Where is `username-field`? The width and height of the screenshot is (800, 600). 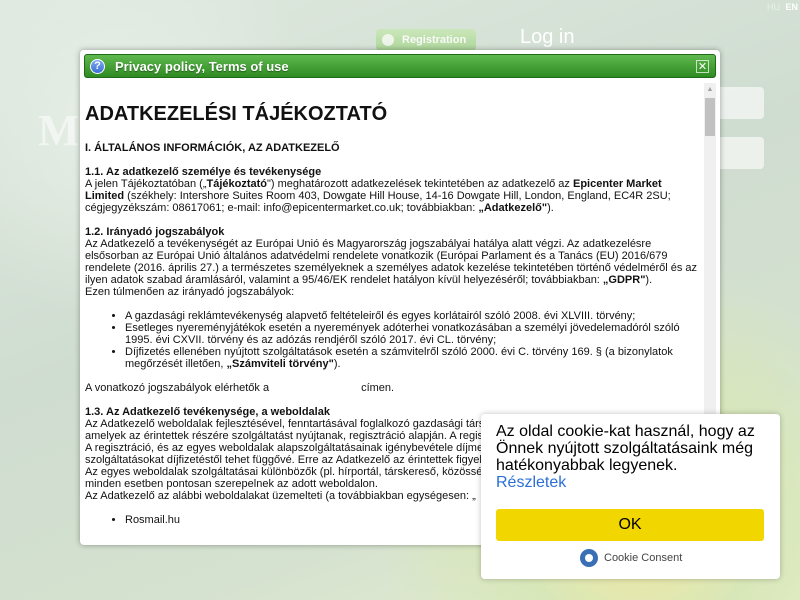 username-field is located at coordinates (740, 103).